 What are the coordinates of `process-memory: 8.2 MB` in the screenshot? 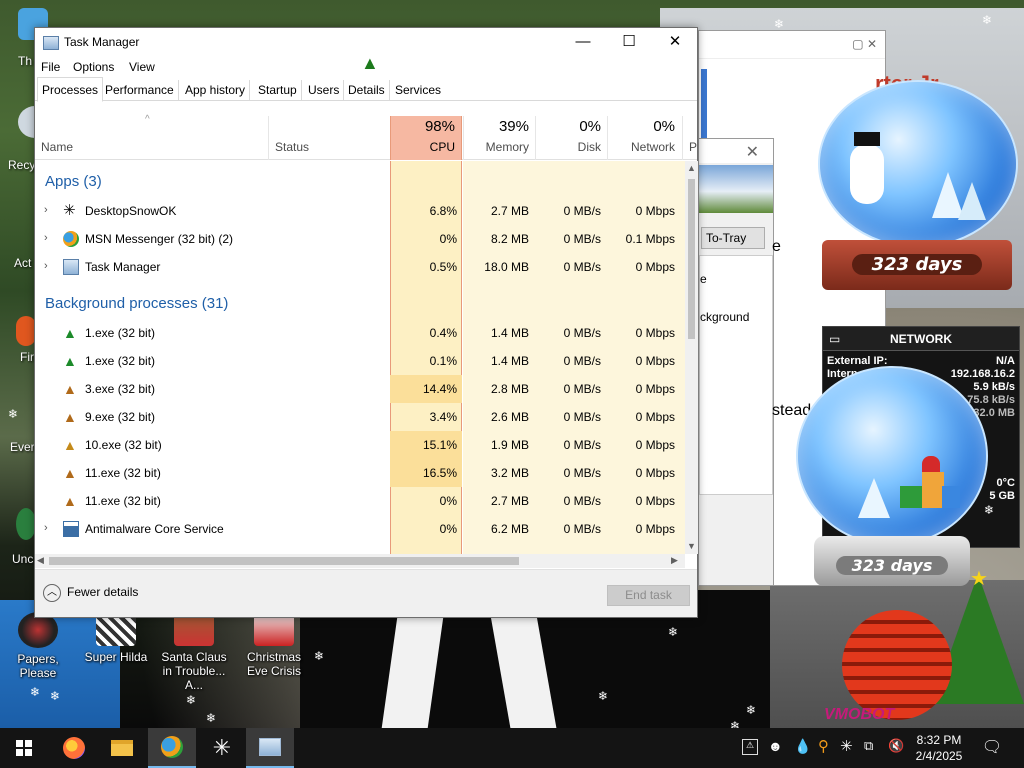 It's located at (509, 239).